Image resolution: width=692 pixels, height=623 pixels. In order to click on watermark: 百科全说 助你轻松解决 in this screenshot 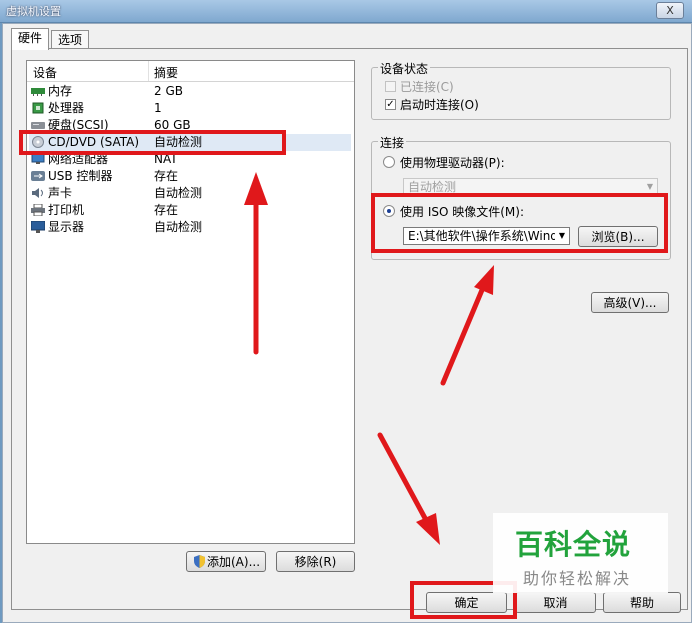, I will do `click(580, 553)`.